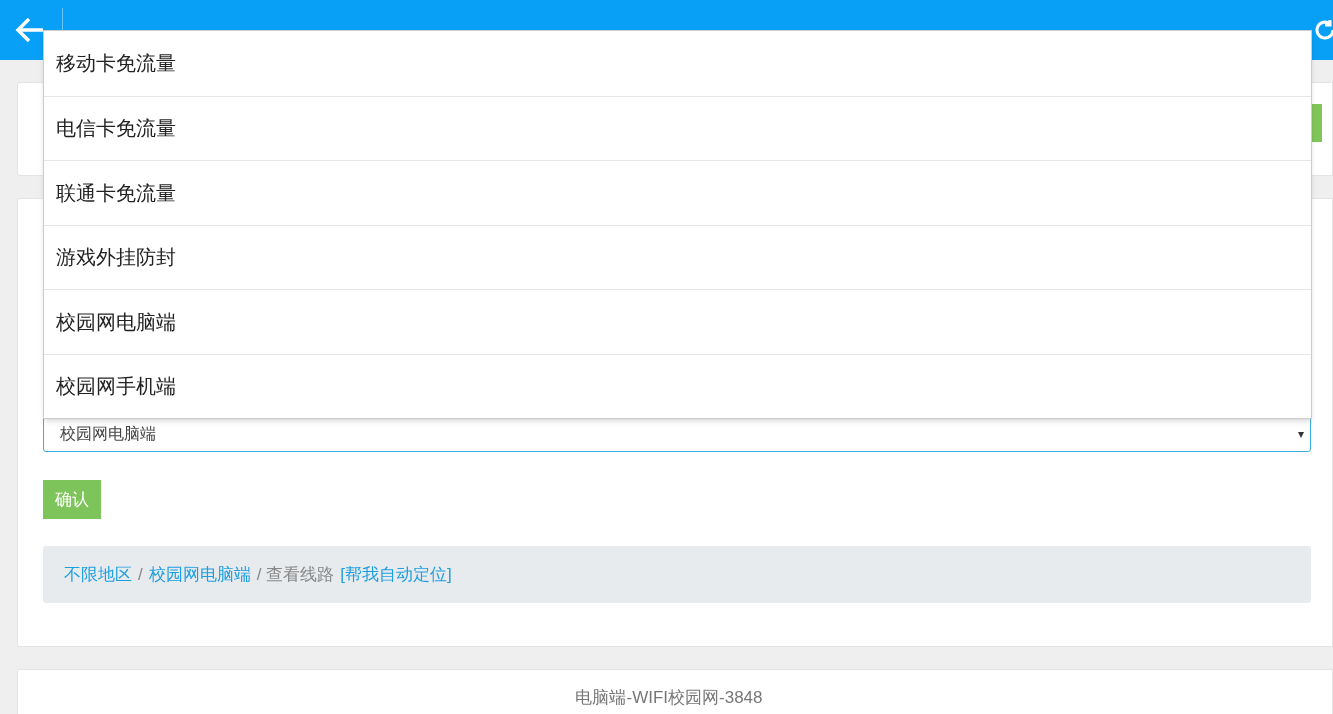  Describe the element at coordinates (677, 321) in the screenshot. I see `dropdown-option: 校园网电脑端` at that location.